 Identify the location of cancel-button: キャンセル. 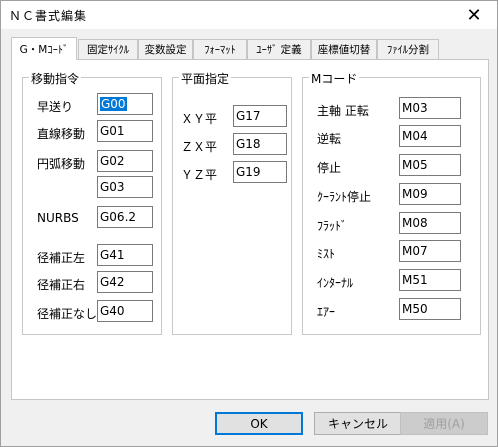
(358, 423).